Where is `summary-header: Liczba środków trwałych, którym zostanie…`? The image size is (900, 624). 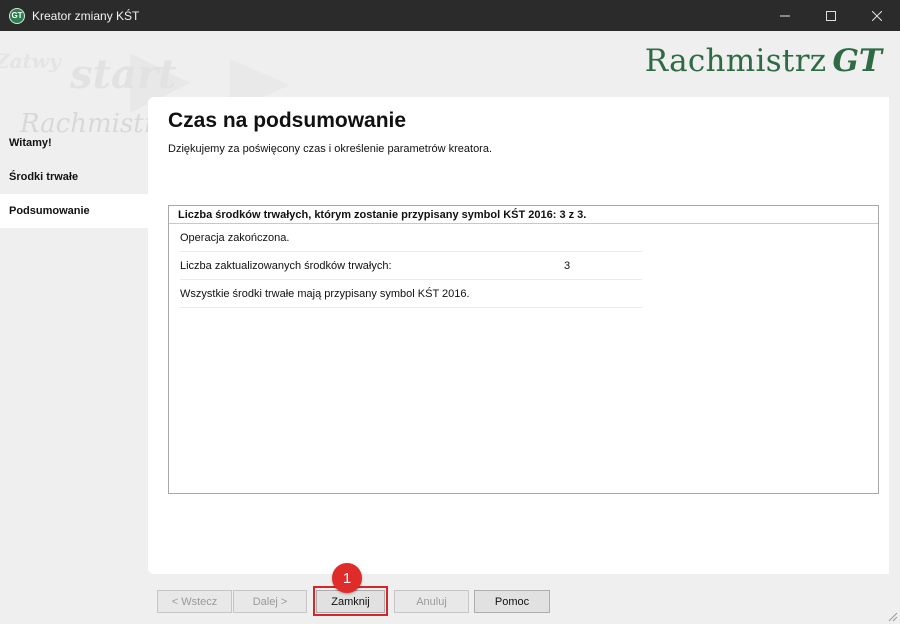
summary-header: Liczba środków trwałych, którym zostanie… is located at coordinates (523, 215).